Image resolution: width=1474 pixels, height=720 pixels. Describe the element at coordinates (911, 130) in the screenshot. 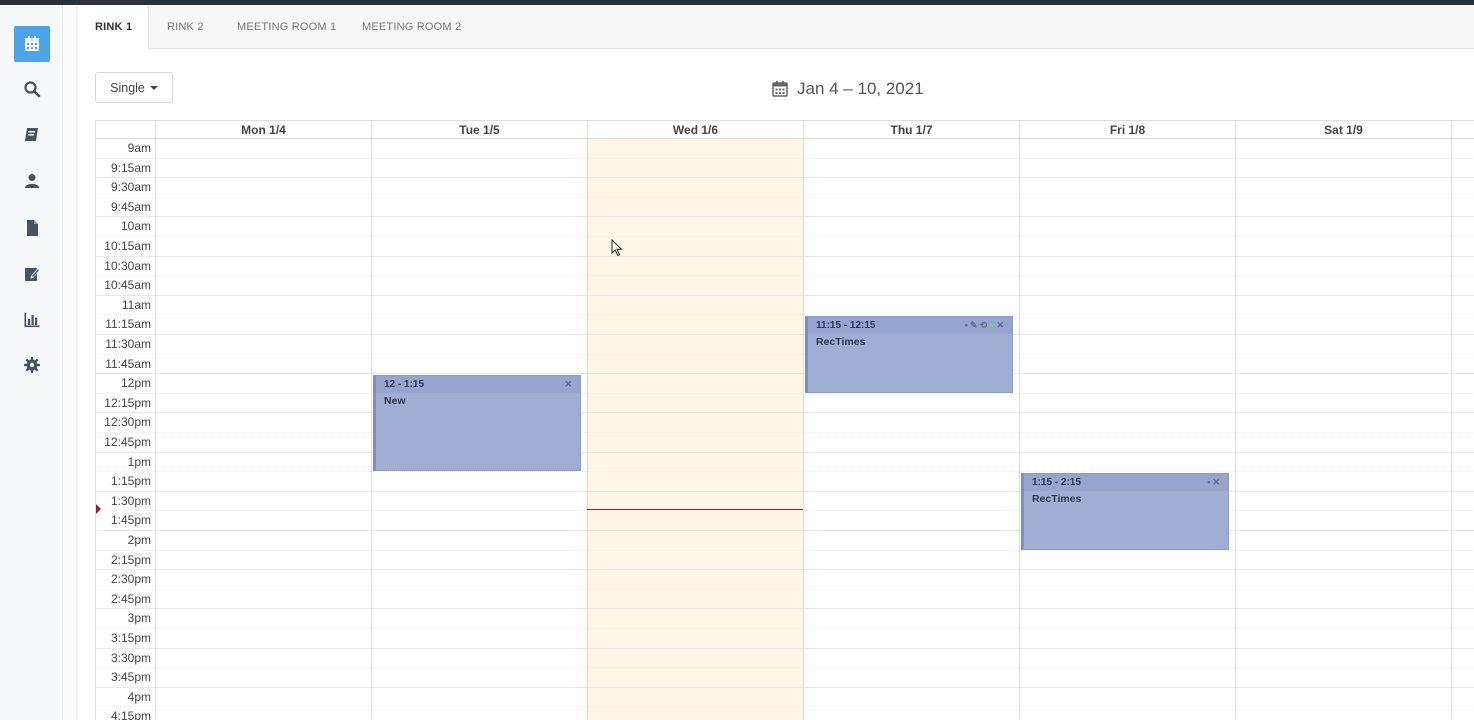

I see `day-header: Thu 1/7` at that location.